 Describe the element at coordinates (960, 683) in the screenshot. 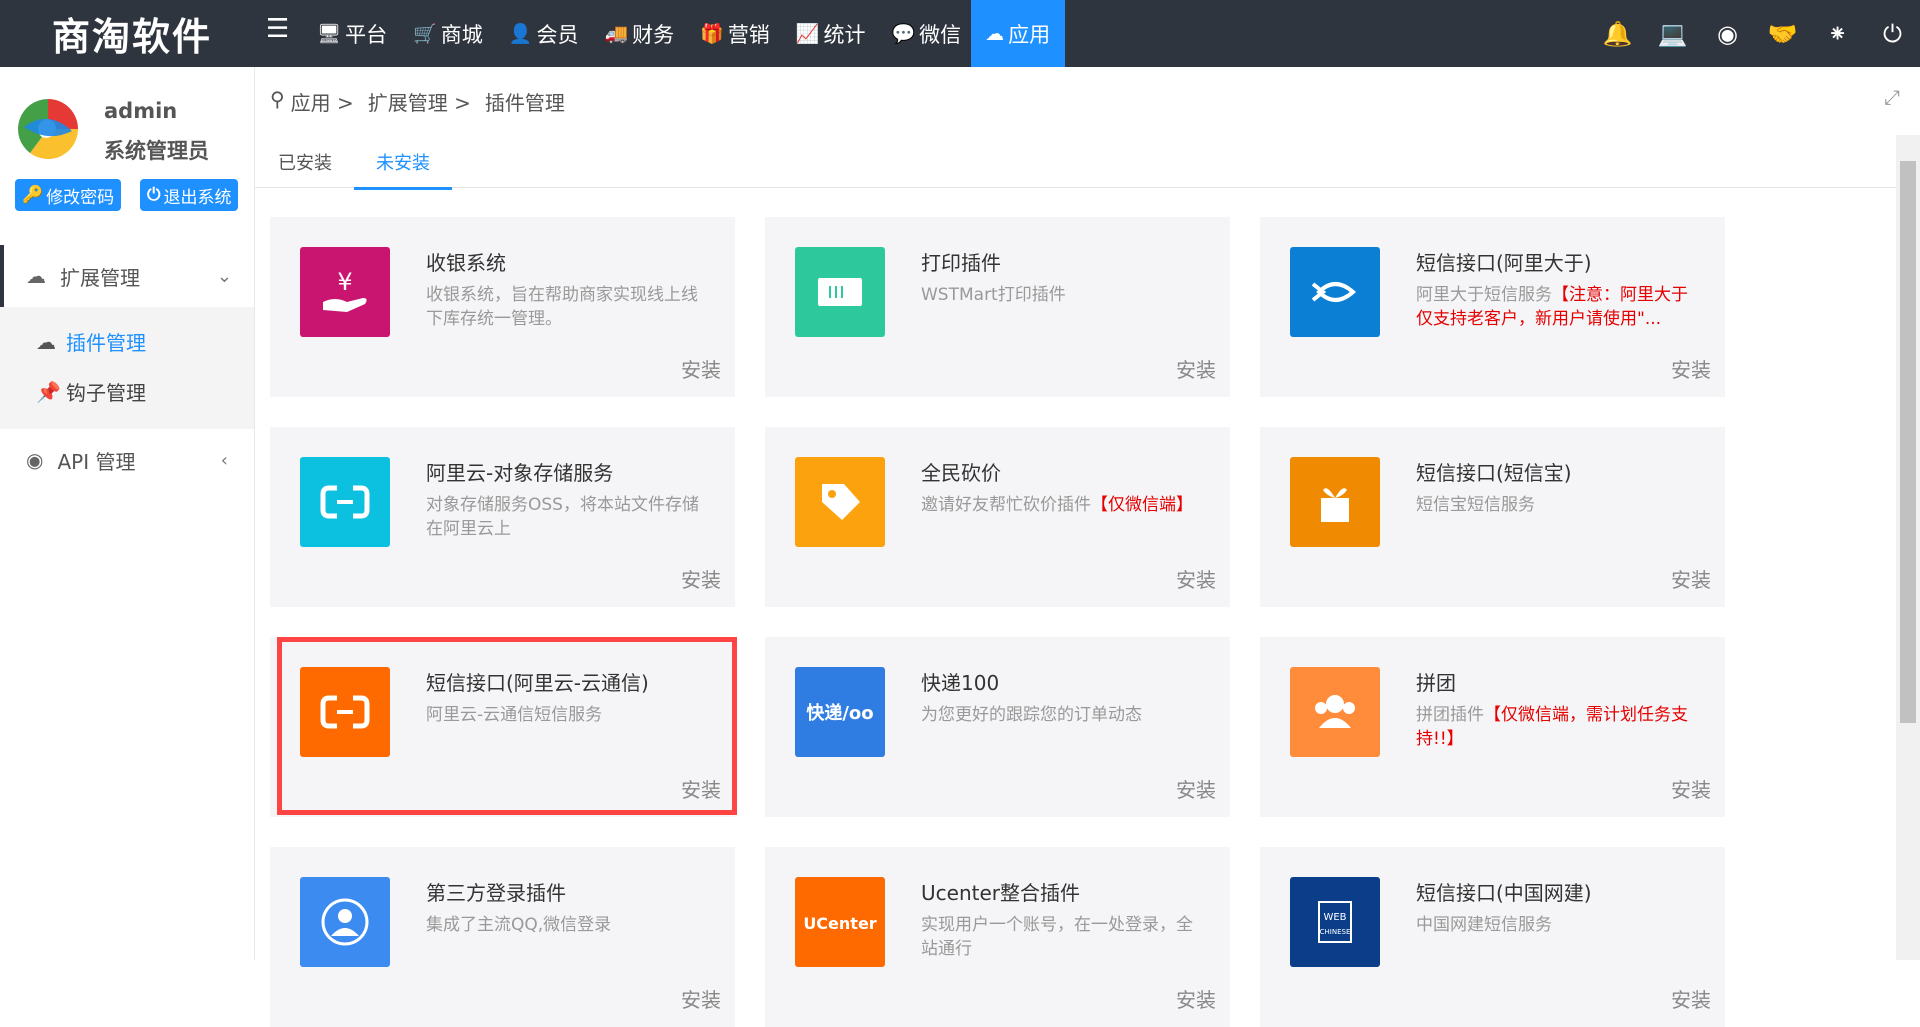

I see `plugin-title: 快递100` at that location.